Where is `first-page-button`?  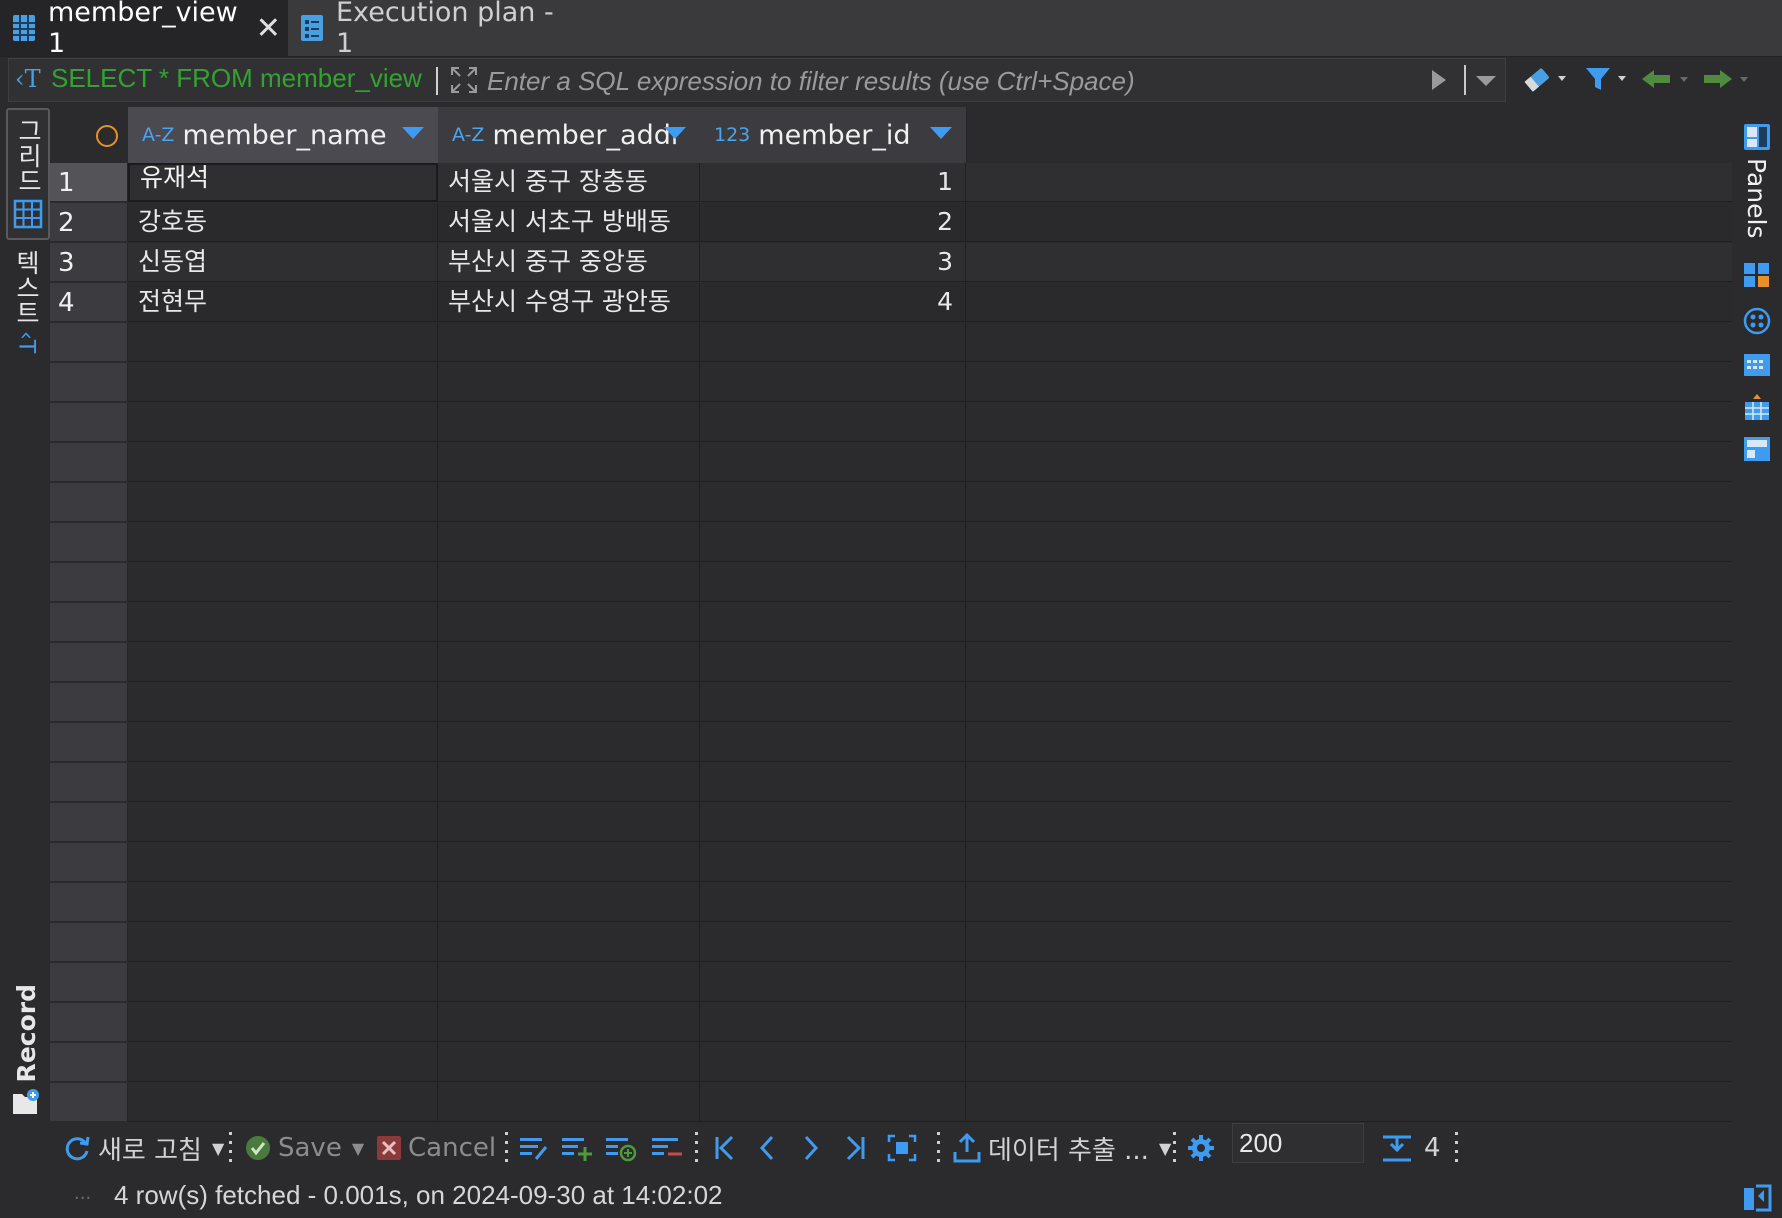
first-page-button is located at coordinates (725, 1148).